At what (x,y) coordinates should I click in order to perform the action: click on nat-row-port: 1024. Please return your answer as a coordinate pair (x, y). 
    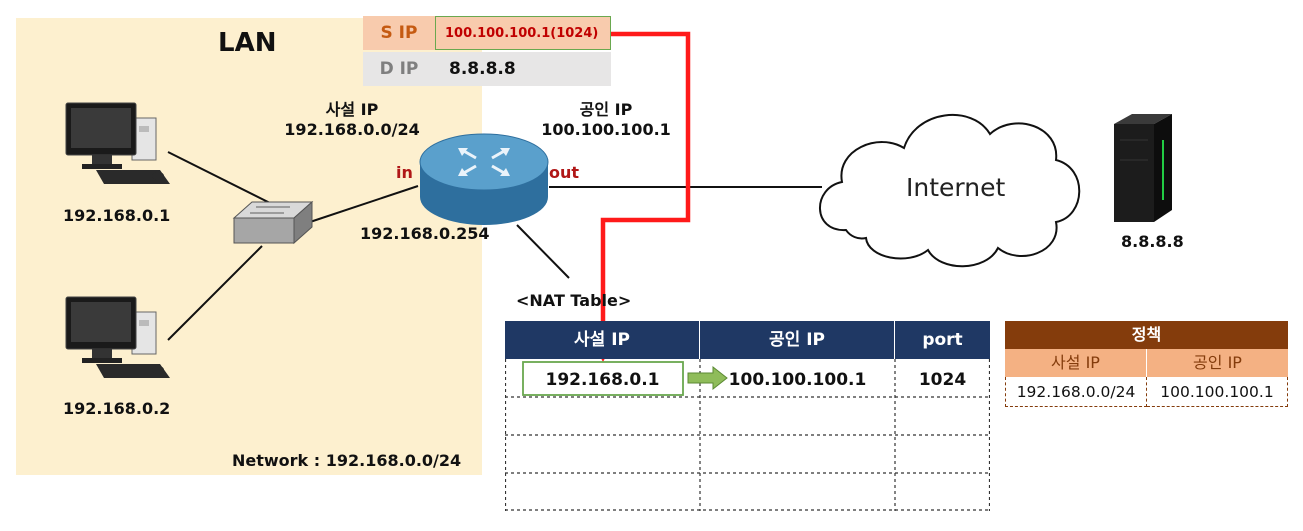
    Looking at the image, I should click on (942, 380).